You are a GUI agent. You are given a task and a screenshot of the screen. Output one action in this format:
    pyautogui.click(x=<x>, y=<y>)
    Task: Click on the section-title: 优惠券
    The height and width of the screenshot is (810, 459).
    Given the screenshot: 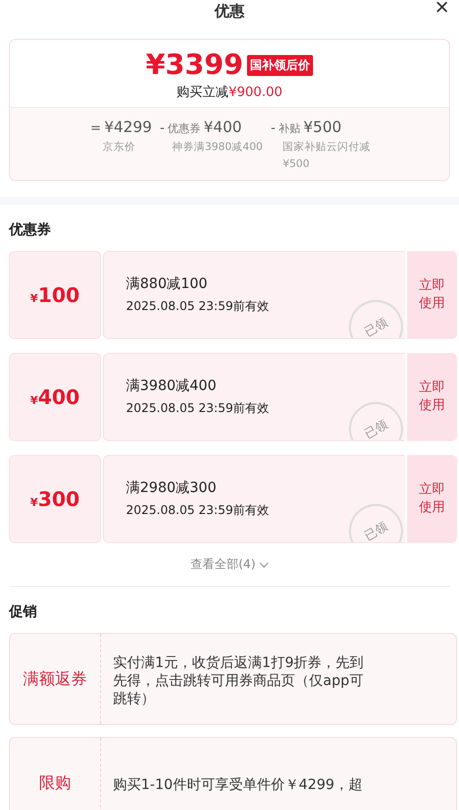 What is the action you would take?
    pyautogui.click(x=30, y=230)
    